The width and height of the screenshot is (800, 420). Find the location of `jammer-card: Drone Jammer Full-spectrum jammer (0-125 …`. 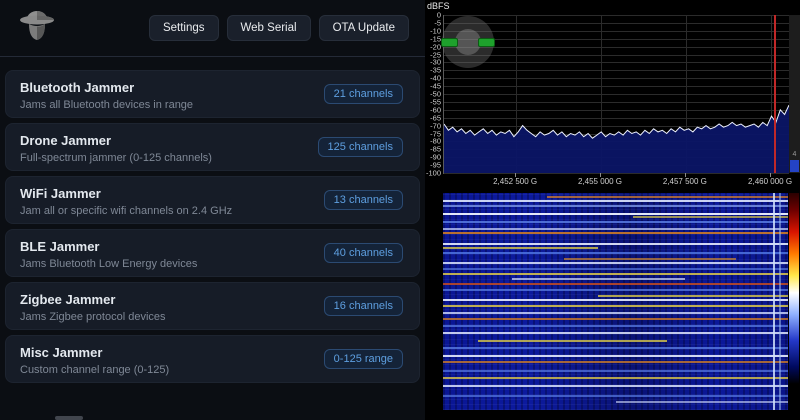

jammer-card: Drone Jammer Full-spectrum jammer (0-125 … is located at coordinates (212, 147).